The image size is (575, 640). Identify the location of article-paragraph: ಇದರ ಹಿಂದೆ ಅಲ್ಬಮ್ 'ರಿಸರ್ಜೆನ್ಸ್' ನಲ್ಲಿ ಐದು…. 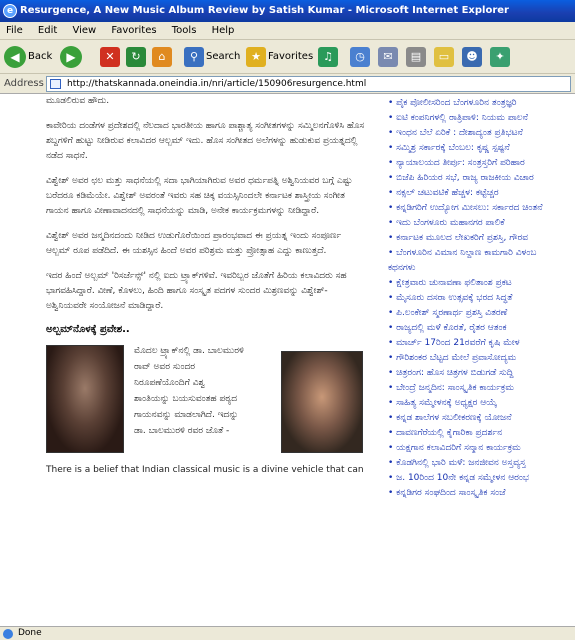
(196, 291).